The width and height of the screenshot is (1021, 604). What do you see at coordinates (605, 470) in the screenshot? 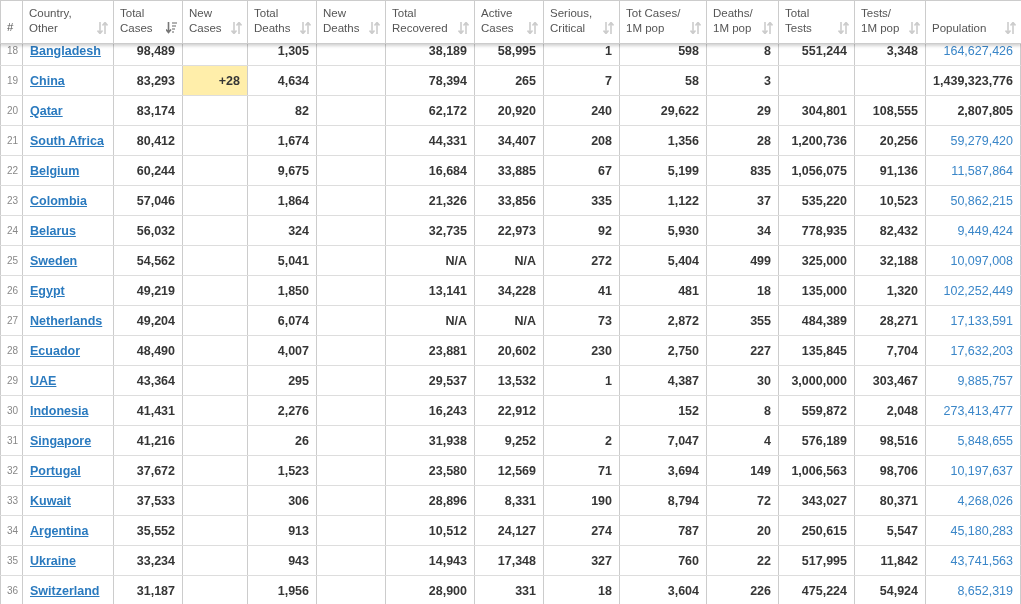
I see `table-cell: 71` at bounding box center [605, 470].